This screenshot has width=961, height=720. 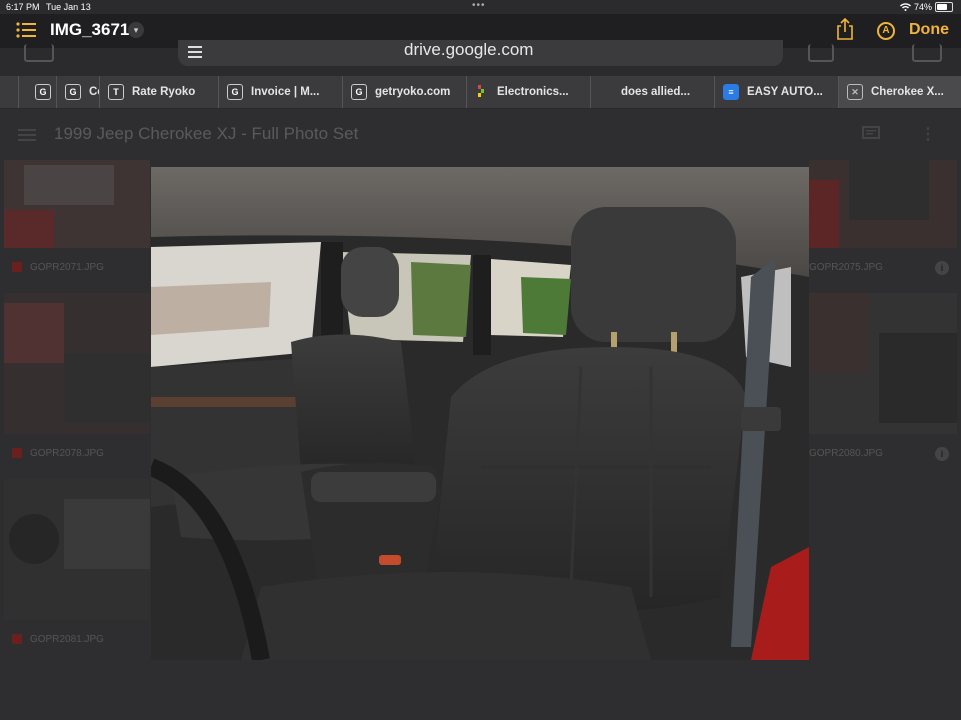 I want to click on sidebar-toggle-icon, so click(x=39, y=53).